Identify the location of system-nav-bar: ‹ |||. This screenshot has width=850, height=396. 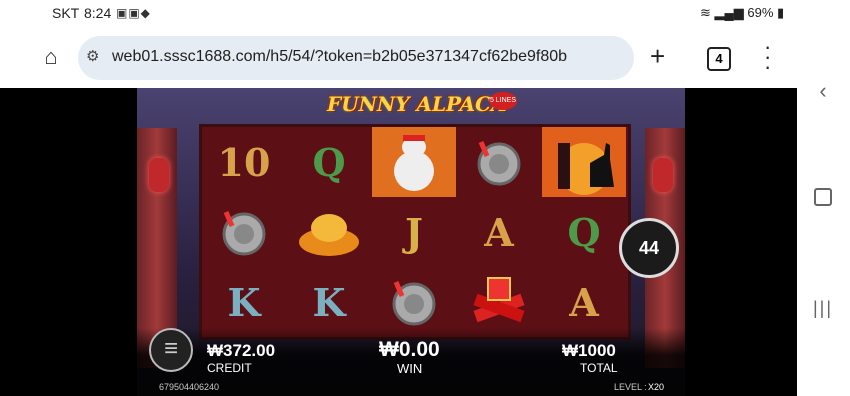
(823, 198).